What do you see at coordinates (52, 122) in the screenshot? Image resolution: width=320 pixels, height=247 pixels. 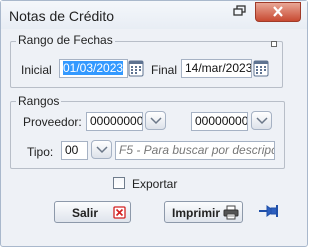 I see `proveedor-label: Proveedor:` at bounding box center [52, 122].